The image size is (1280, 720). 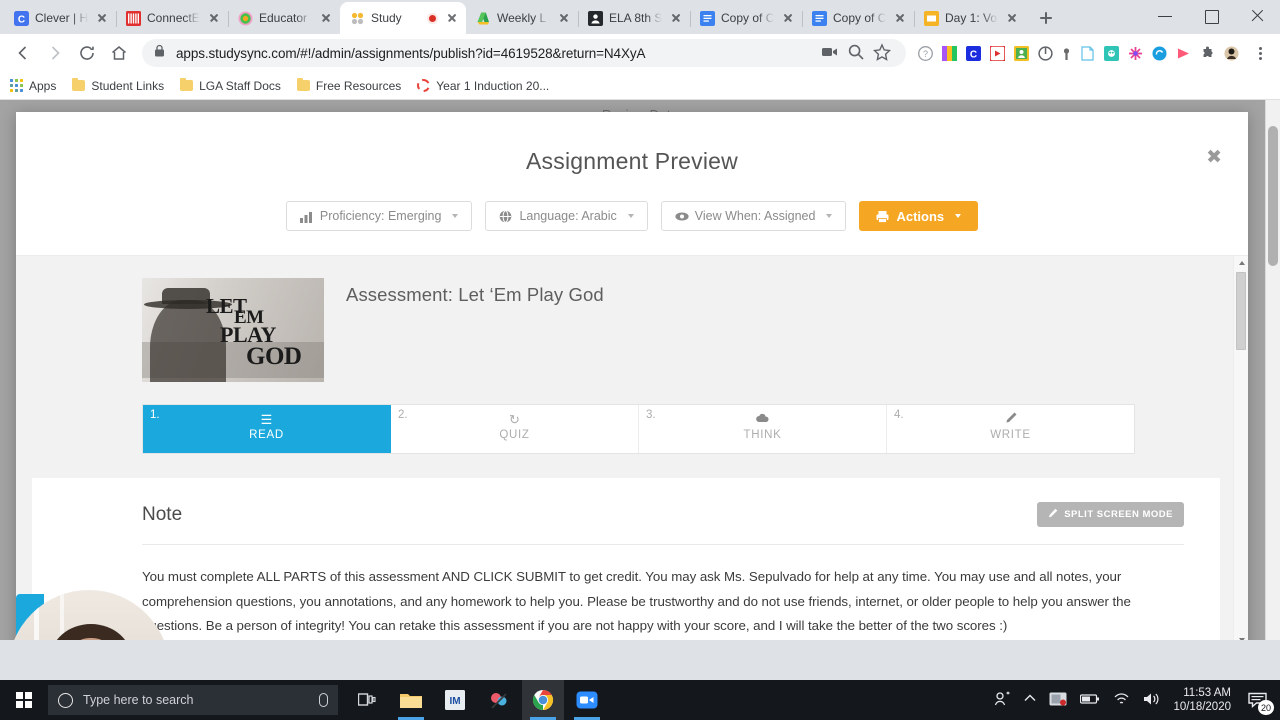 What do you see at coordinates (1240, 448) in the screenshot?
I see `modal-scrollbar` at bounding box center [1240, 448].